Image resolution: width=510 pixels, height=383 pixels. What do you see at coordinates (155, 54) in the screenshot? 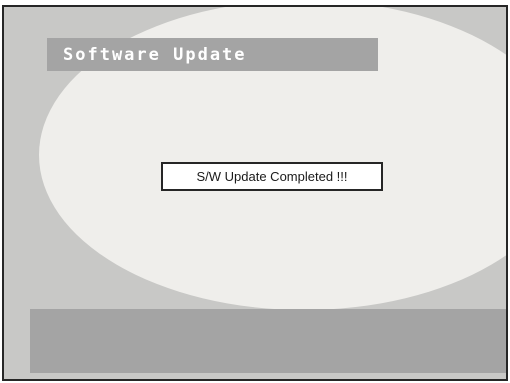
I see `page-title: Software Update` at bounding box center [155, 54].